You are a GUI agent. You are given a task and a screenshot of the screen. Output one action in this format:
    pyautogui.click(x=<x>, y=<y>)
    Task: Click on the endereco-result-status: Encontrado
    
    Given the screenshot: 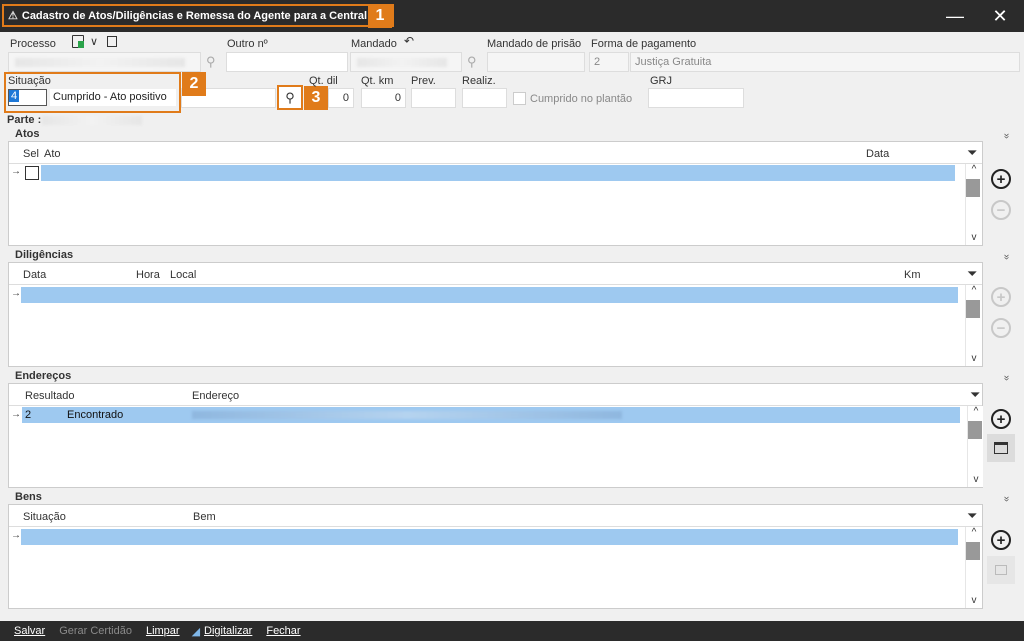 What is the action you would take?
    pyautogui.click(x=95, y=415)
    